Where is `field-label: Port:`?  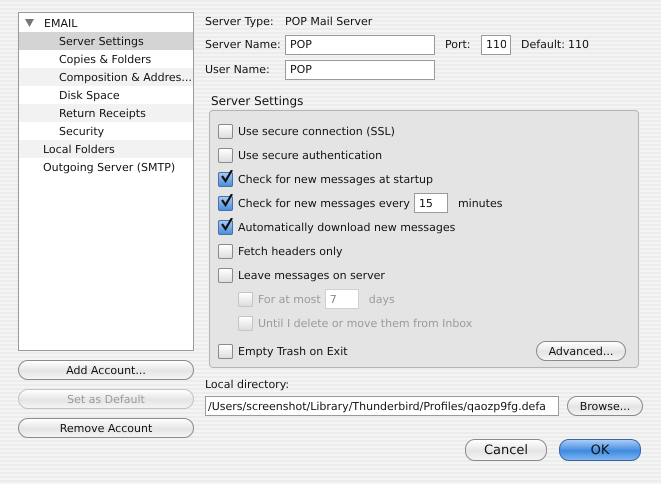 field-label: Port: is located at coordinates (458, 44).